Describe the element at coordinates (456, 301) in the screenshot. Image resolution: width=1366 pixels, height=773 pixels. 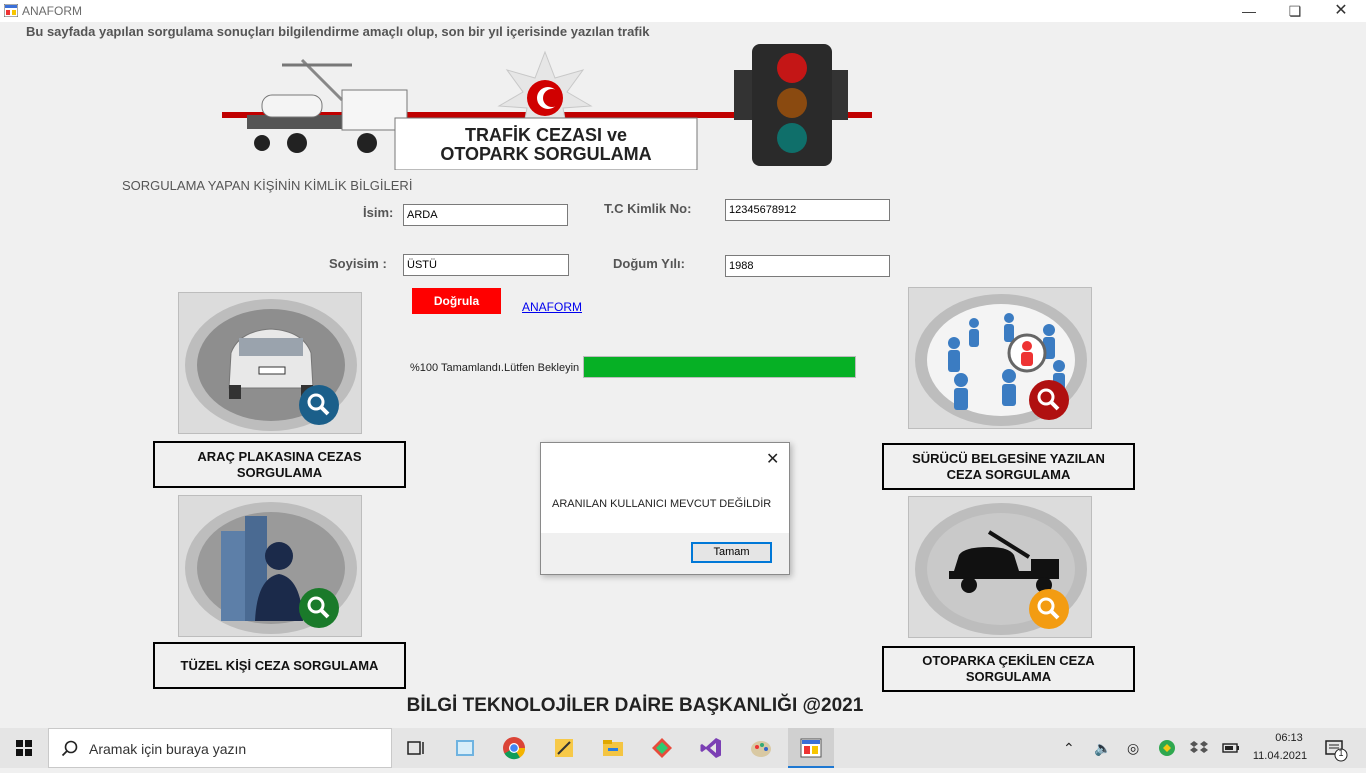
I see `verify-button: Doğrula` at that location.